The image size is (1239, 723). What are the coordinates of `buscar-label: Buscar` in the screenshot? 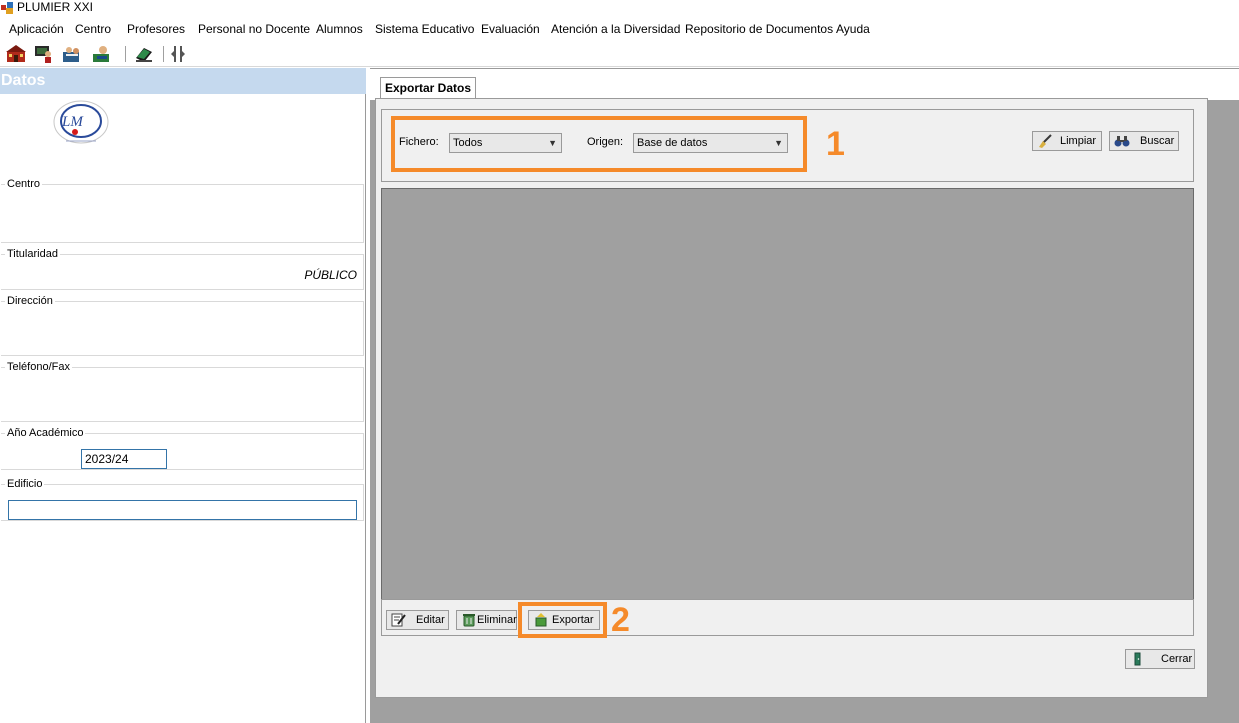 It's located at (1157, 141).